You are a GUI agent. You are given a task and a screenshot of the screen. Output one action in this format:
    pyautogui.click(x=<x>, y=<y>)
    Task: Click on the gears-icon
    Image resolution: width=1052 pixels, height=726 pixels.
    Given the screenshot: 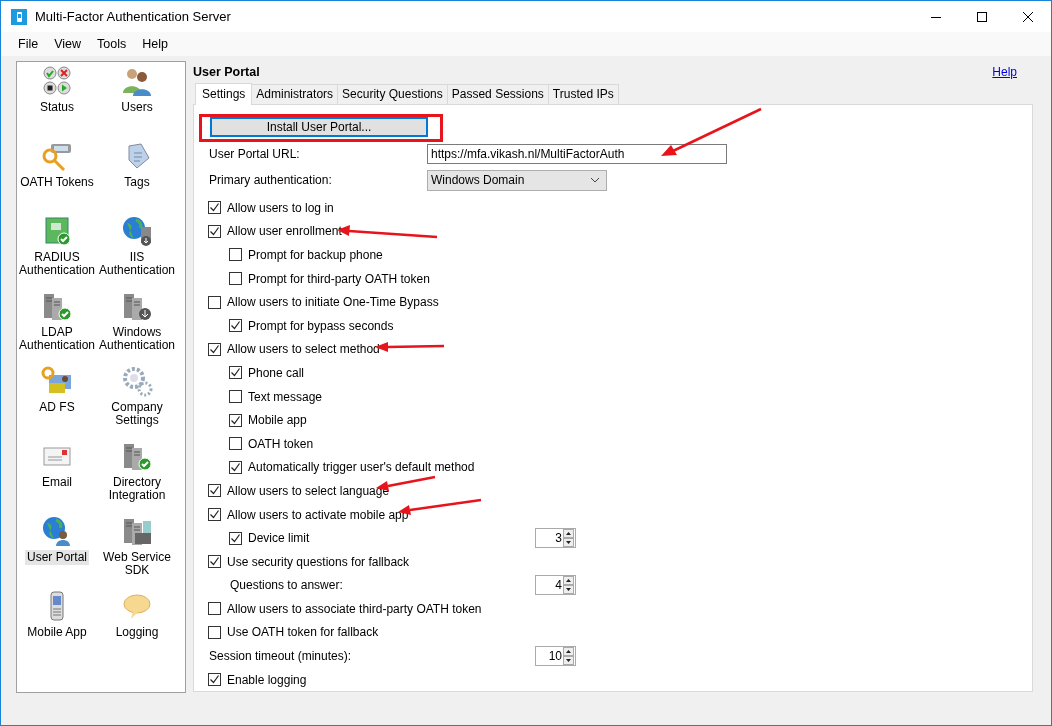 What is the action you would take?
    pyautogui.click(x=137, y=381)
    